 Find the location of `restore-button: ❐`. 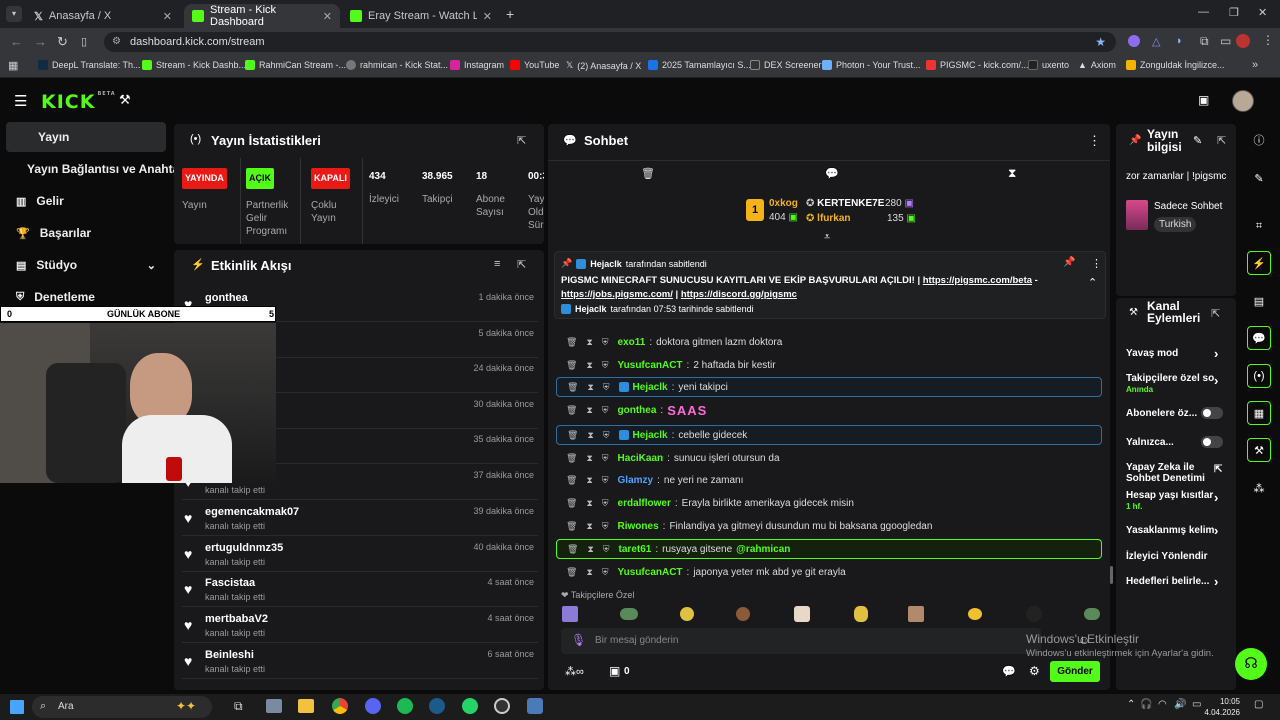

restore-button: ❐ is located at coordinates (1234, 12).